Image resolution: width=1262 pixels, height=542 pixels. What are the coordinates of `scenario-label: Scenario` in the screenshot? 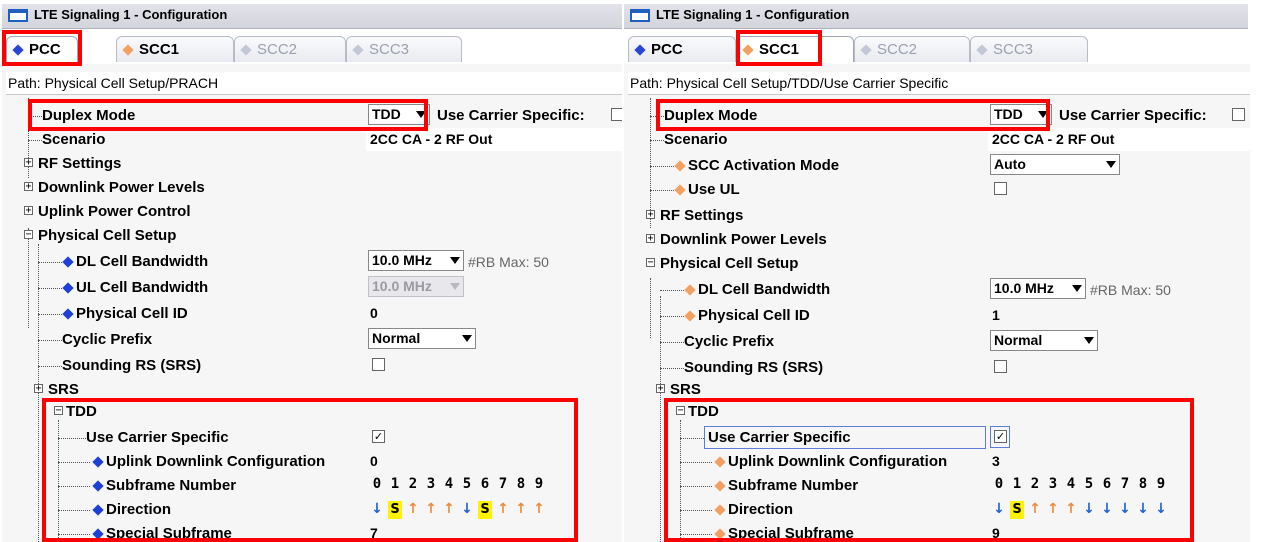 It's located at (74, 139).